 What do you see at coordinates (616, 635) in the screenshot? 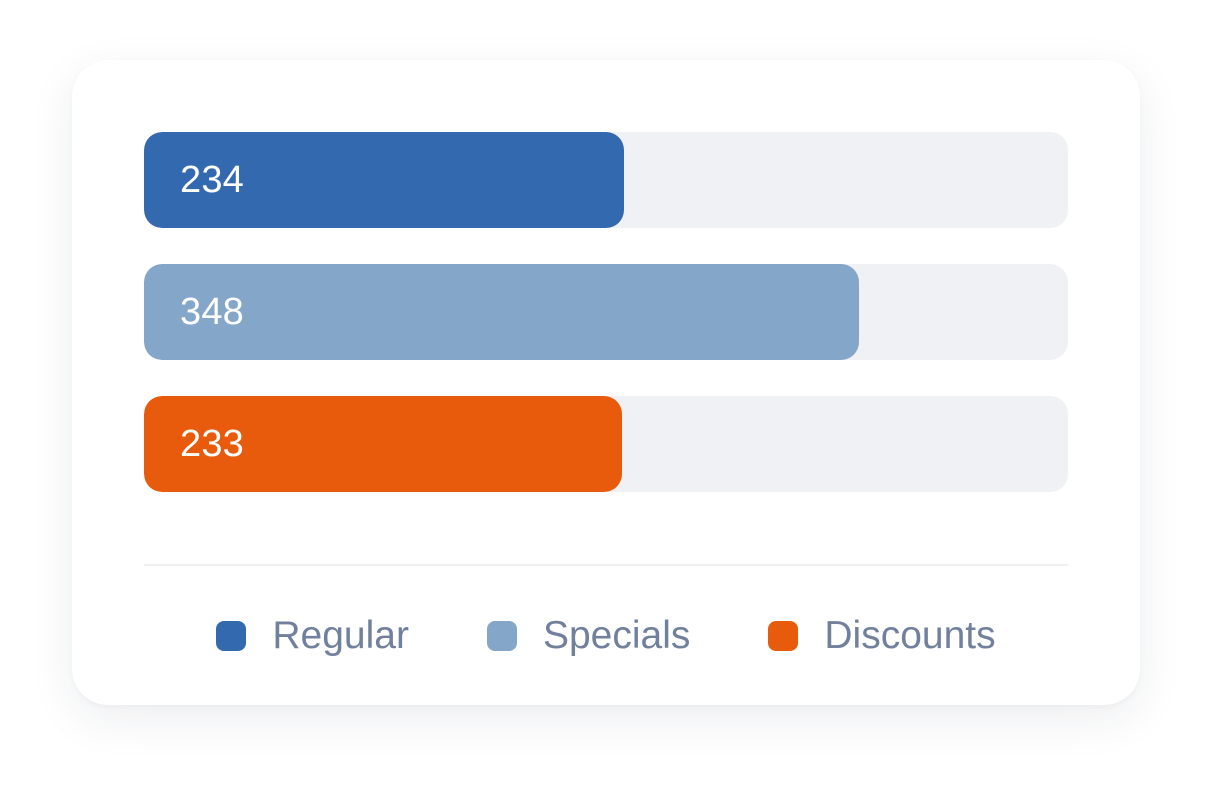
I see `legend-label-specials: Specials` at bounding box center [616, 635].